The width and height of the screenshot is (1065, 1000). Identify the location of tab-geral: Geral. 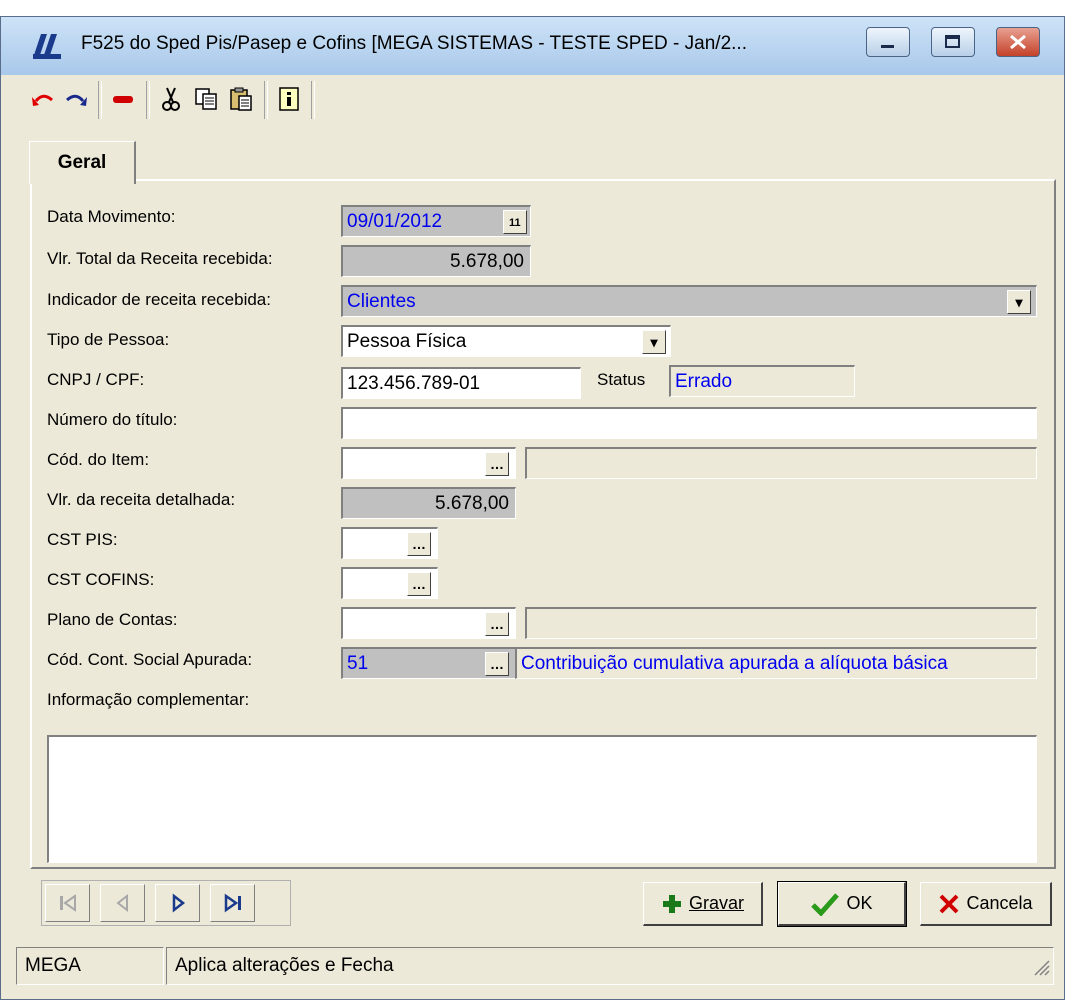
(82, 162).